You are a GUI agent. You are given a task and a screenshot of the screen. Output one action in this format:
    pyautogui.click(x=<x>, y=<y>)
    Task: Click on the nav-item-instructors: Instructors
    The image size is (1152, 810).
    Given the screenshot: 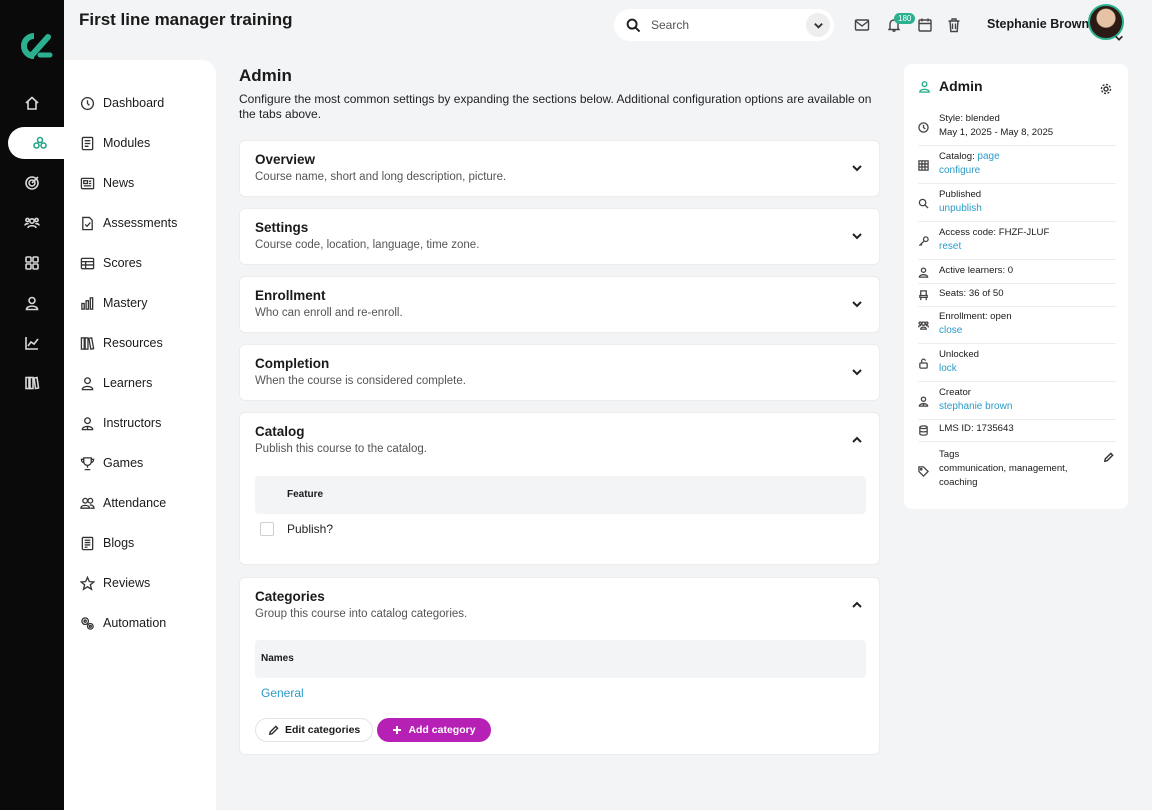 What is the action you would take?
    pyautogui.click(x=120, y=423)
    